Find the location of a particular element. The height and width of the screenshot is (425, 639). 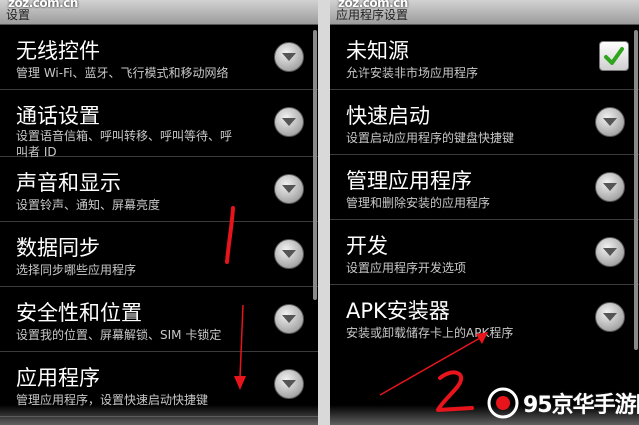

settings-item-call: 通话设置 设置语音信箱、呼叫转移、呼叫等待、呼叫者 ID is located at coordinates (159, 124).